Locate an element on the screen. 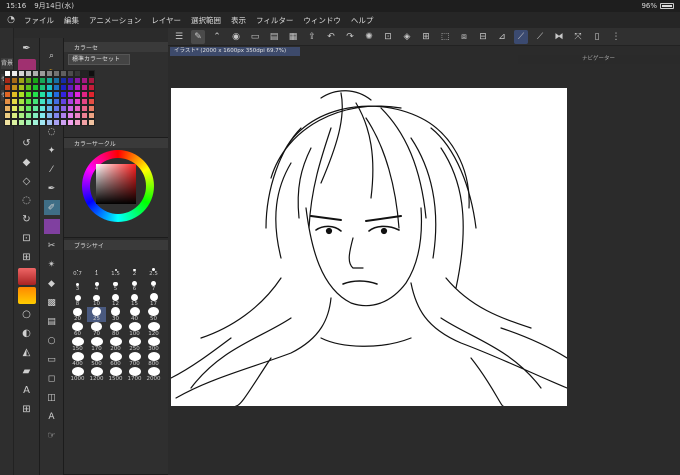  snap-ruler-icon: ⟋ is located at coordinates (521, 36).